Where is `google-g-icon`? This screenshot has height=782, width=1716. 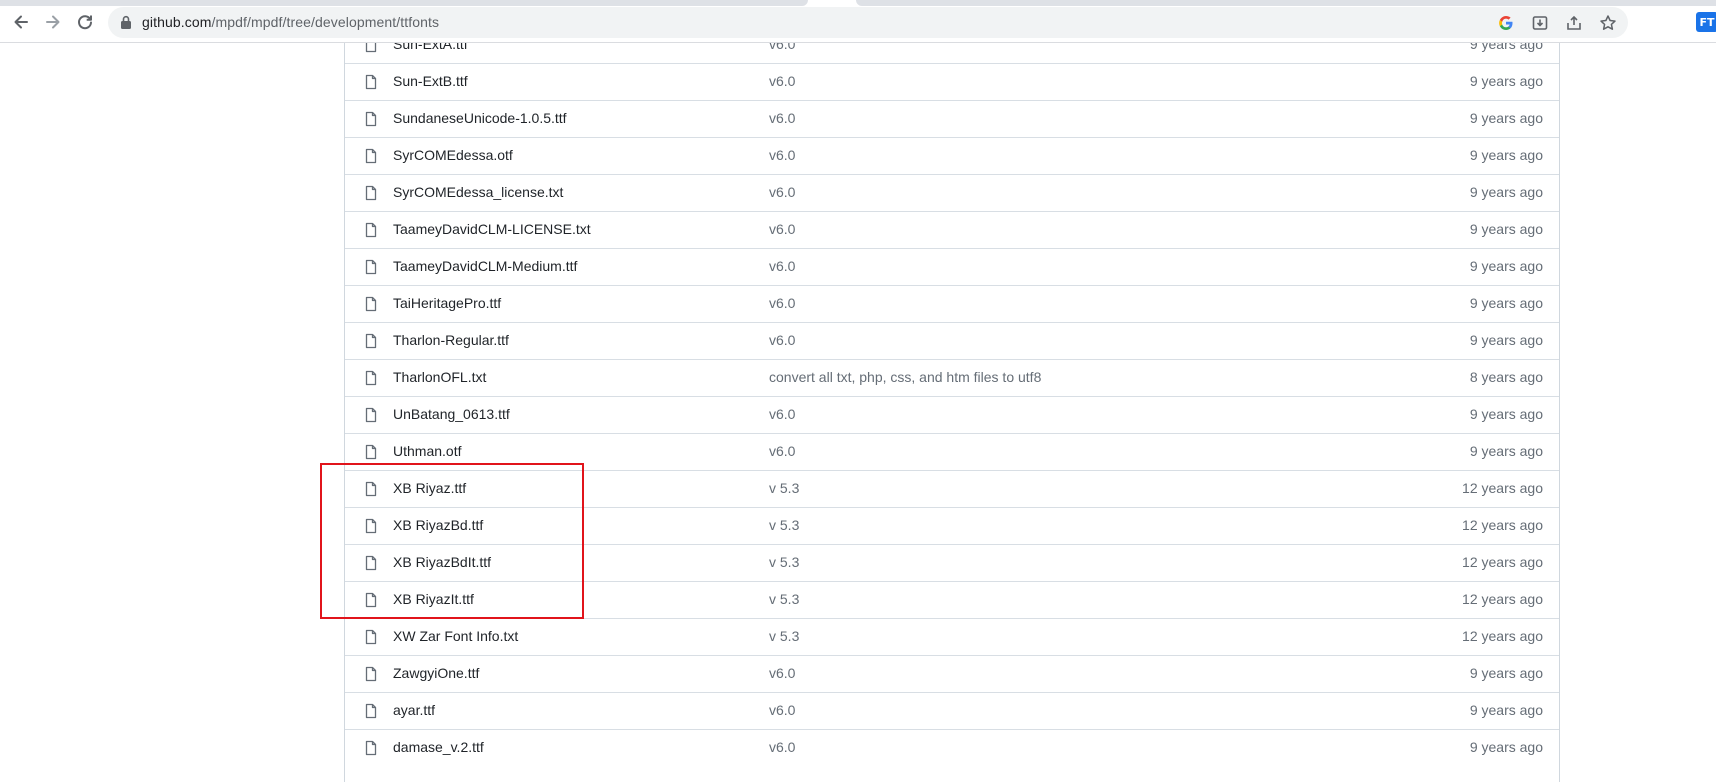 google-g-icon is located at coordinates (1506, 23).